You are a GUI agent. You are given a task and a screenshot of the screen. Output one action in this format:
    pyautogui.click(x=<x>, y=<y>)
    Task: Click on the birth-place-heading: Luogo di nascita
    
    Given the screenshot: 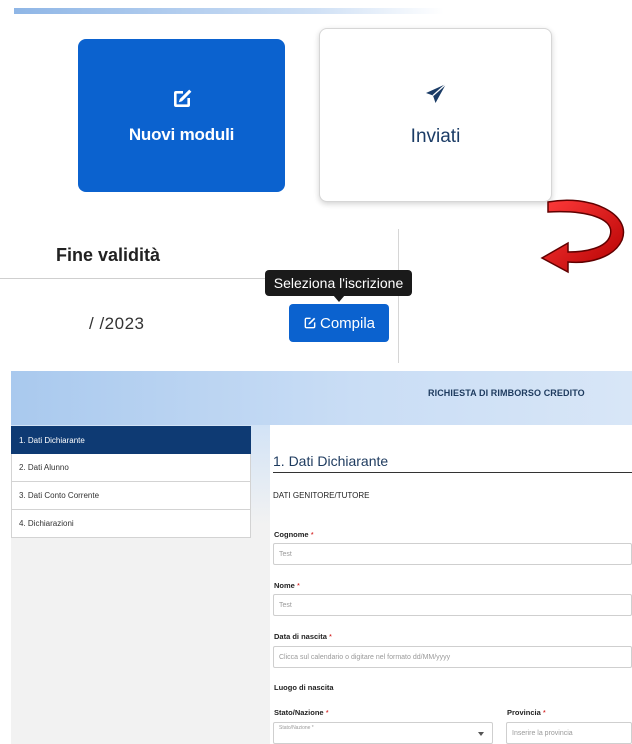 What is the action you would take?
    pyautogui.click(x=304, y=687)
    